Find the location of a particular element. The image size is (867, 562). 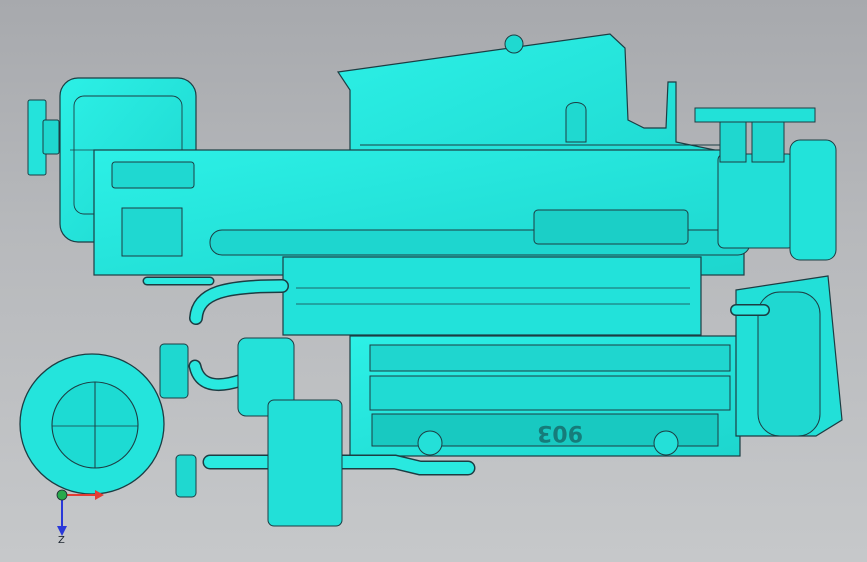

y-axis-indicator is located at coordinates (62, 495).